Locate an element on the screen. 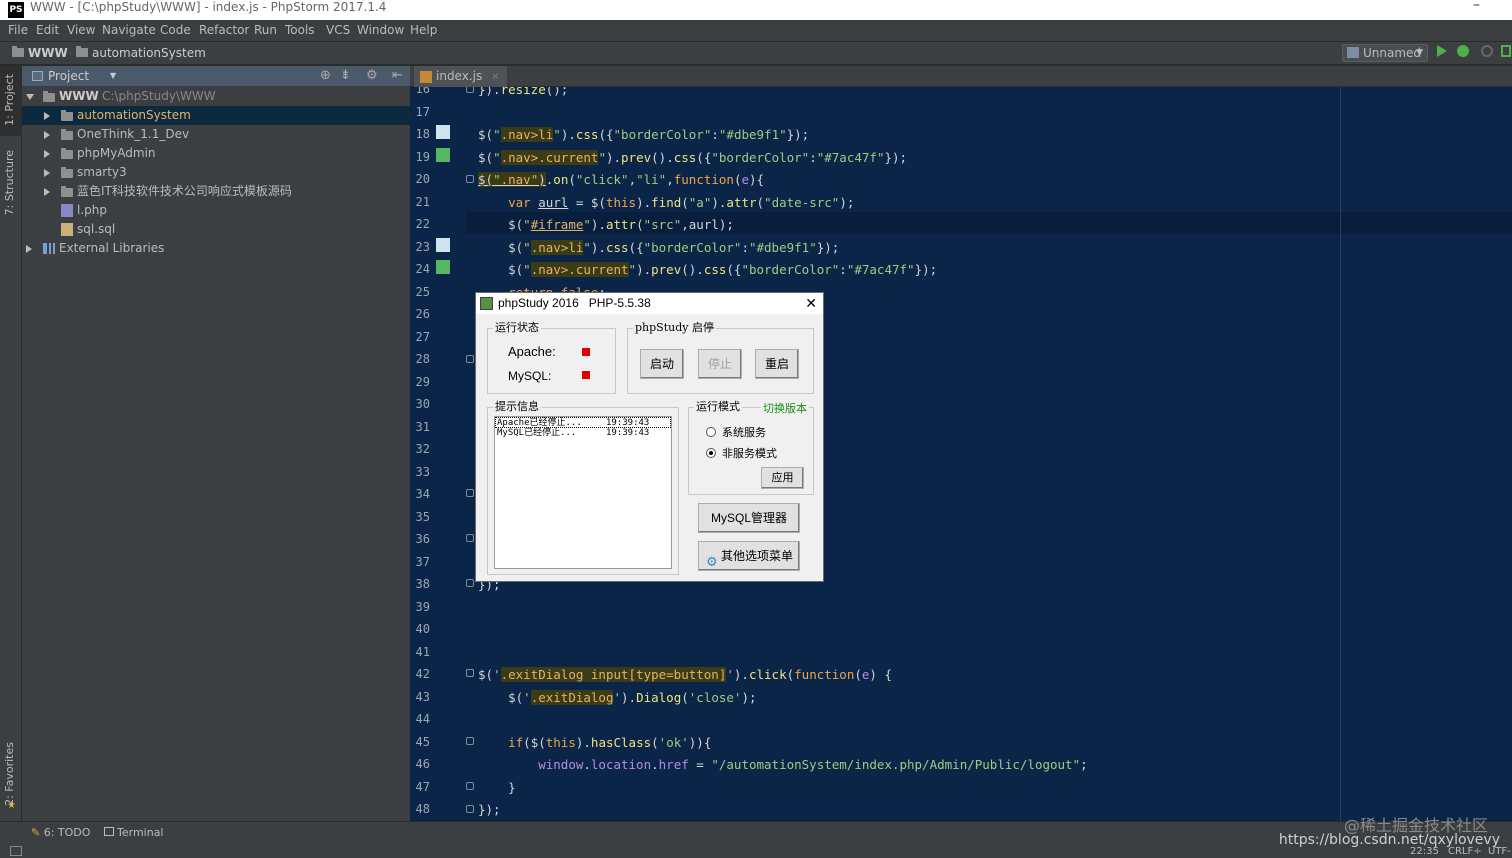 The height and width of the screenshot is (858, 1512). stop-button: 停止 is located at coordinates (720, 364).